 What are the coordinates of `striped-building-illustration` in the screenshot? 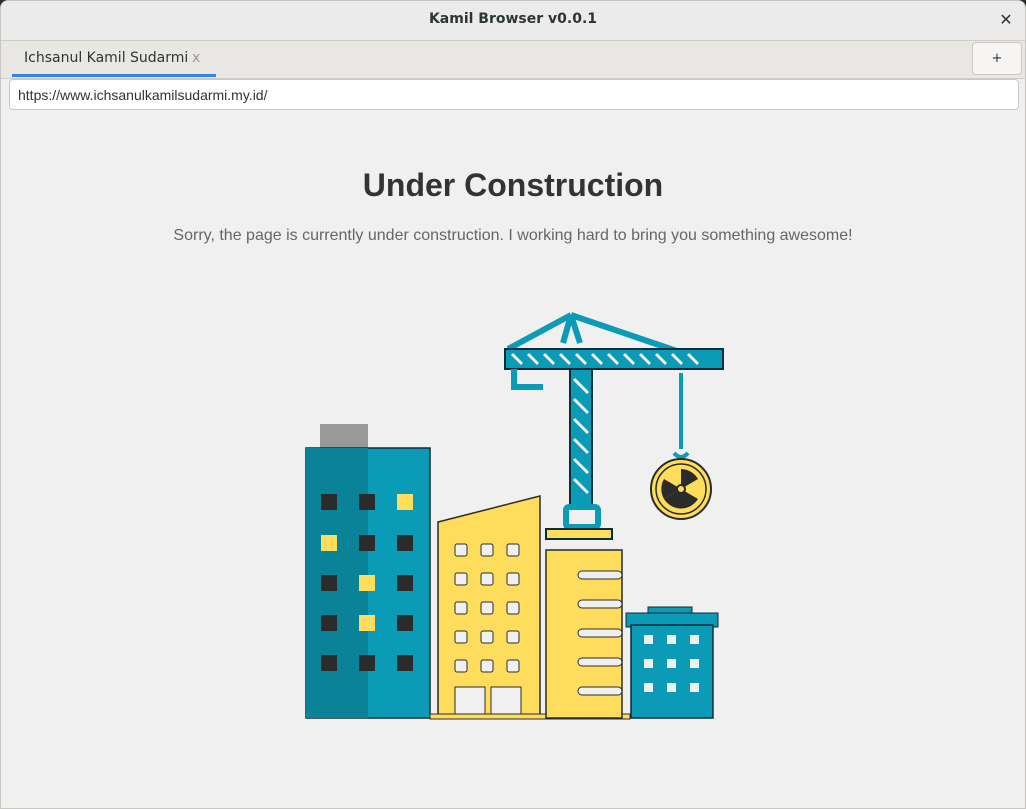 It's located at (584, 634).